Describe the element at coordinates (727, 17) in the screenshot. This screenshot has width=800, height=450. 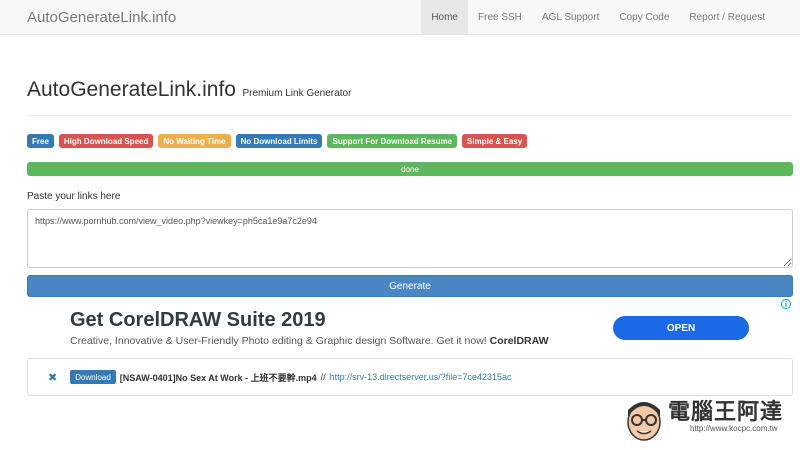
I see `nav-report-request: Report / Request` at that location.